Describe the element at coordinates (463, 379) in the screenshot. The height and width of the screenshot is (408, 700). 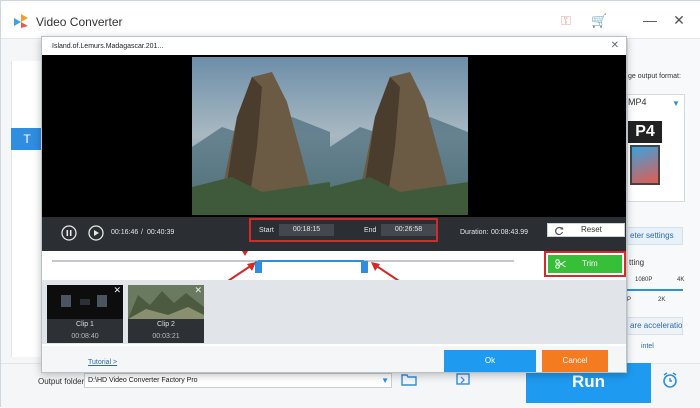
I see `browse-folder-icon` at that location.